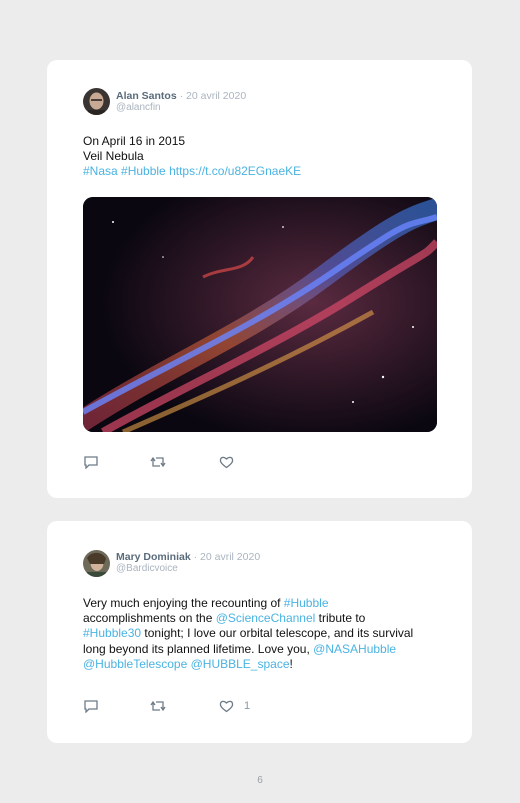  What do you see at coordinates (146, 96) in the screenshot?
I see `author-name: Alan Santos` at bounding box center [146, 96].